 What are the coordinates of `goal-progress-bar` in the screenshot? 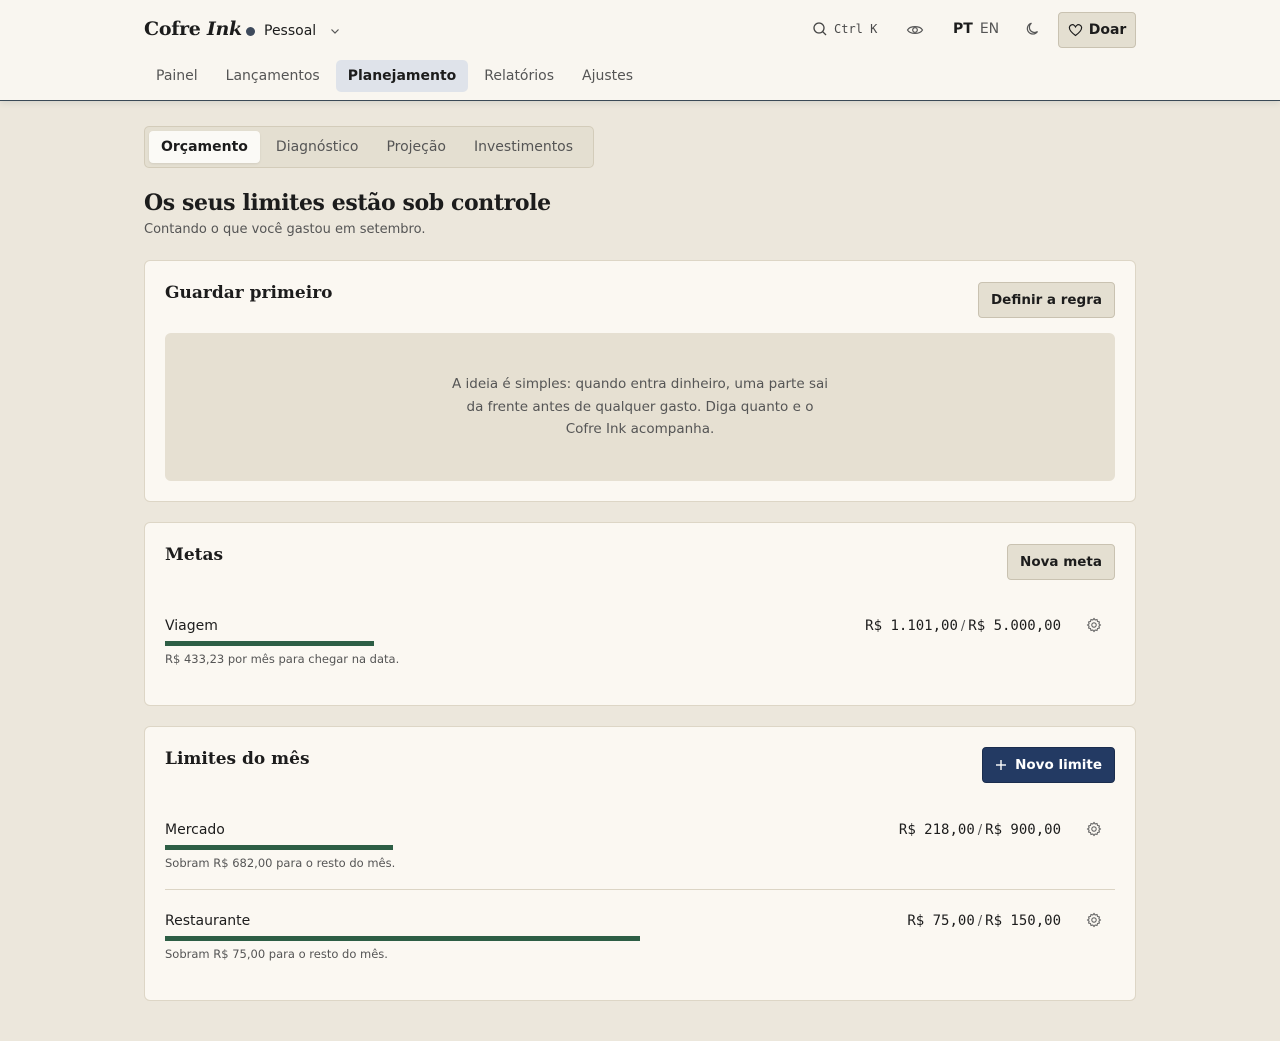 It's located at (640, 643).